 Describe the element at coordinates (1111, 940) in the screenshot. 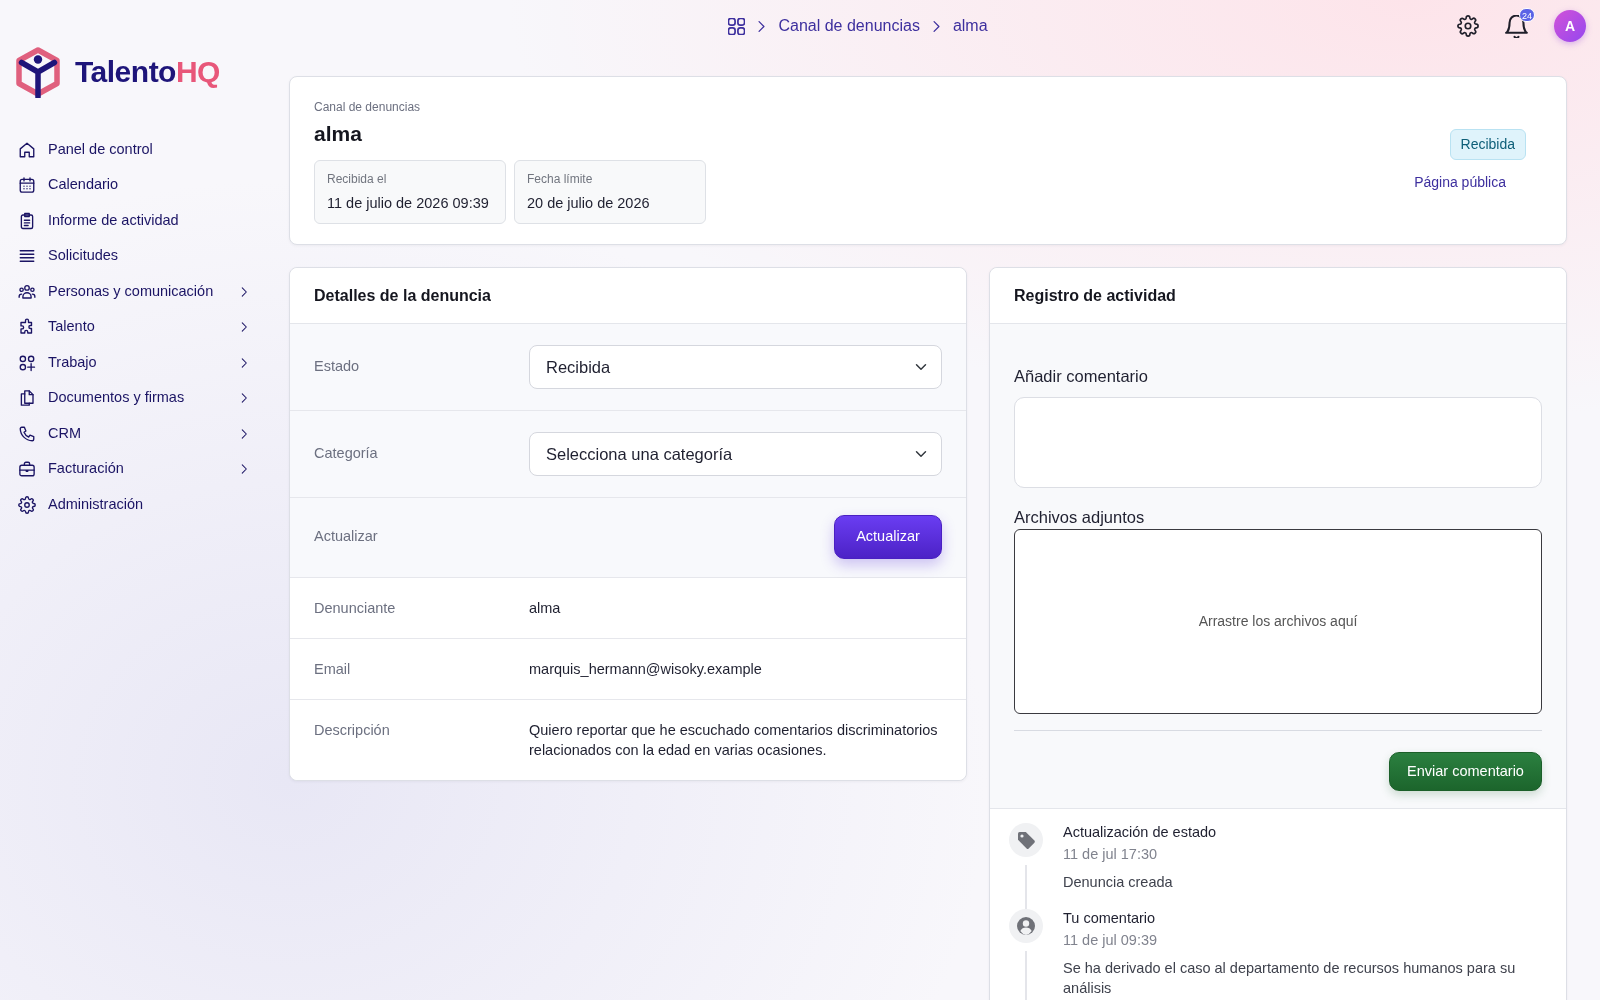

I see `entry-time: 11 de jul 09:39` at that location.